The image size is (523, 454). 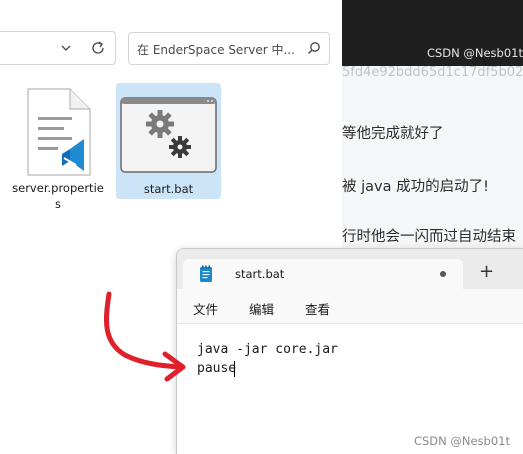 I want to click on hash-text: 5fd4e92bdd65d1c17df5b02, so click(x=432, y=73).